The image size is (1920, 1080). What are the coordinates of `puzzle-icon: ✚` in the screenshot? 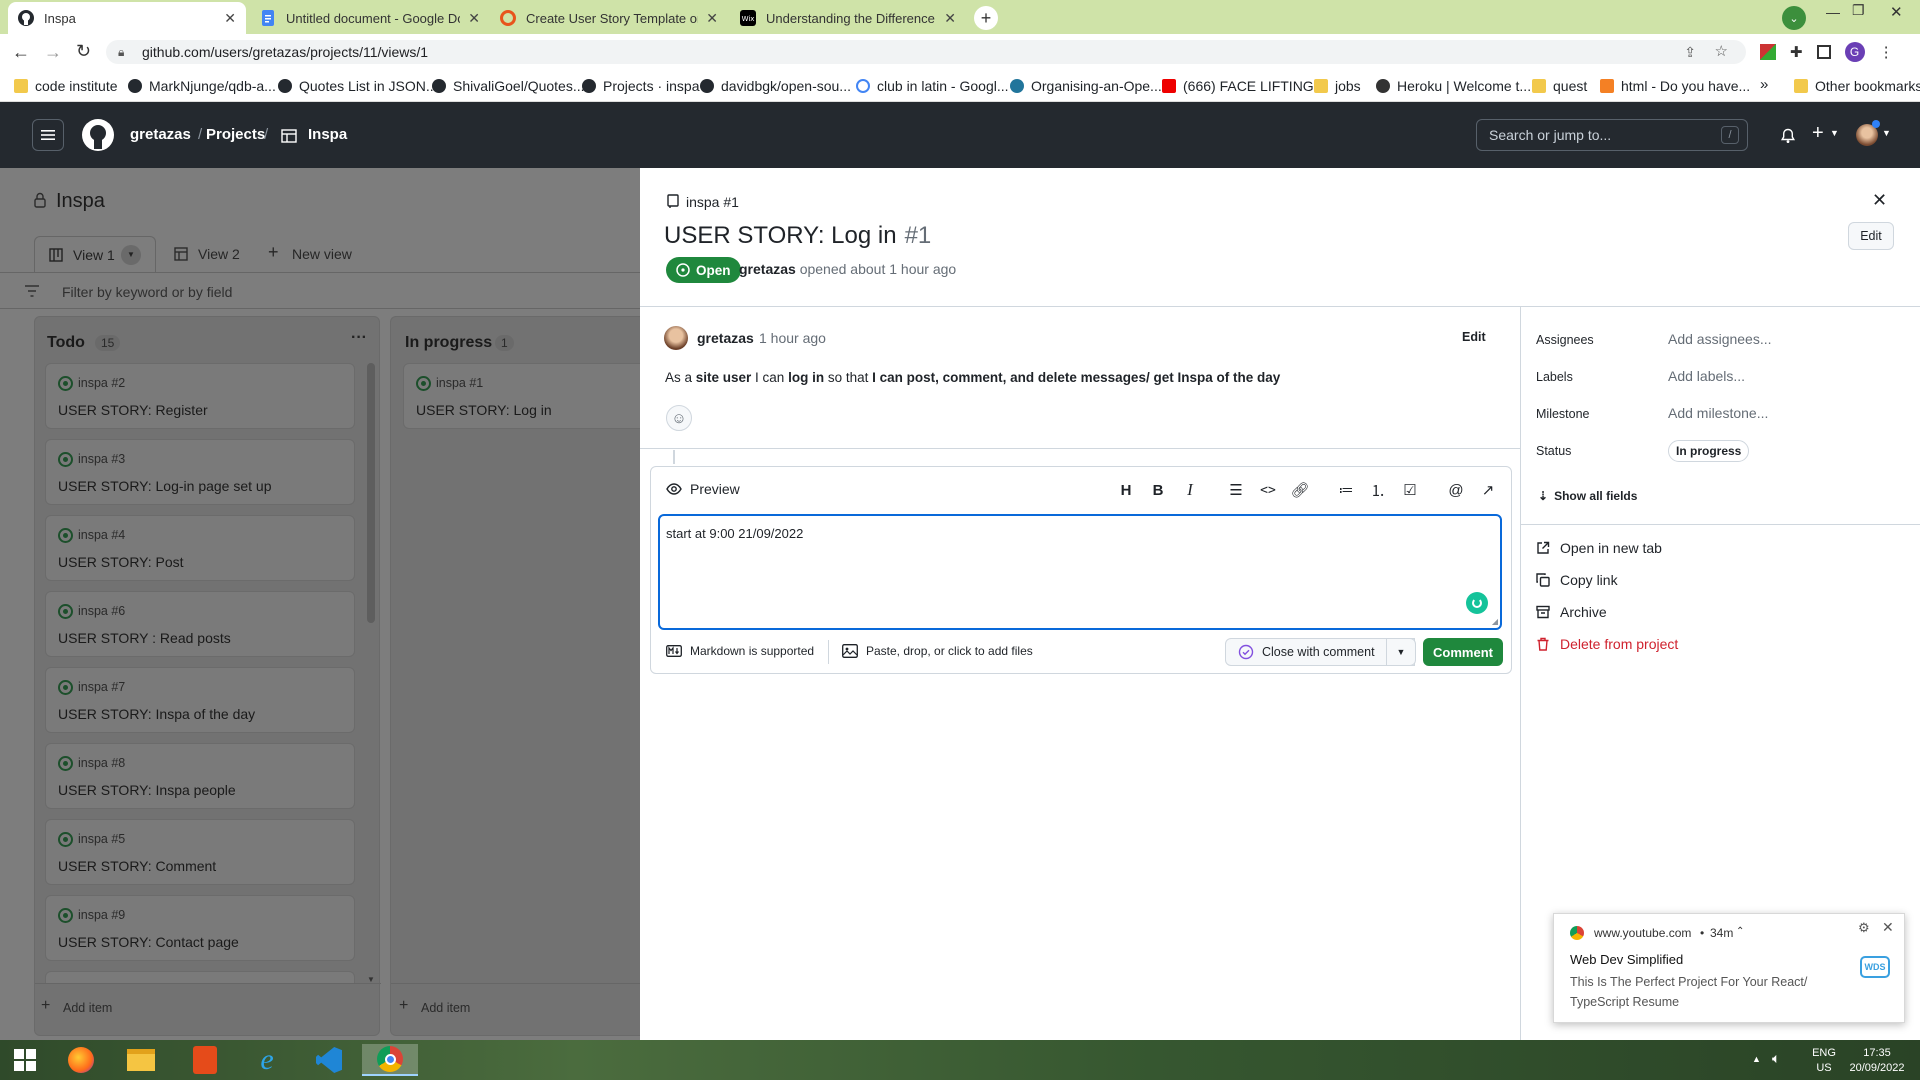 It's located at (1796, 52).